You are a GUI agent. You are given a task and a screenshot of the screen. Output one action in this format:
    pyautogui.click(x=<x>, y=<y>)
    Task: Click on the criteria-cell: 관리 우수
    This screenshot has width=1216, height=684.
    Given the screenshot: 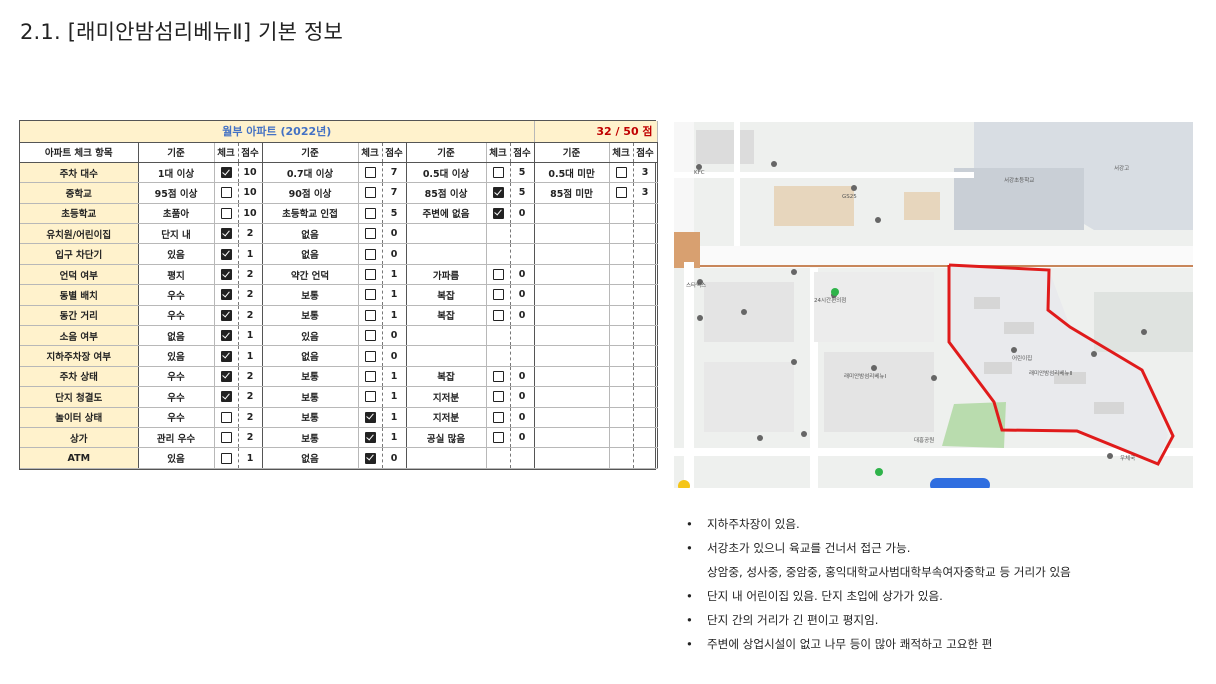 What is the action you would take?
    pyautogui.click(x=176, y=438)
    